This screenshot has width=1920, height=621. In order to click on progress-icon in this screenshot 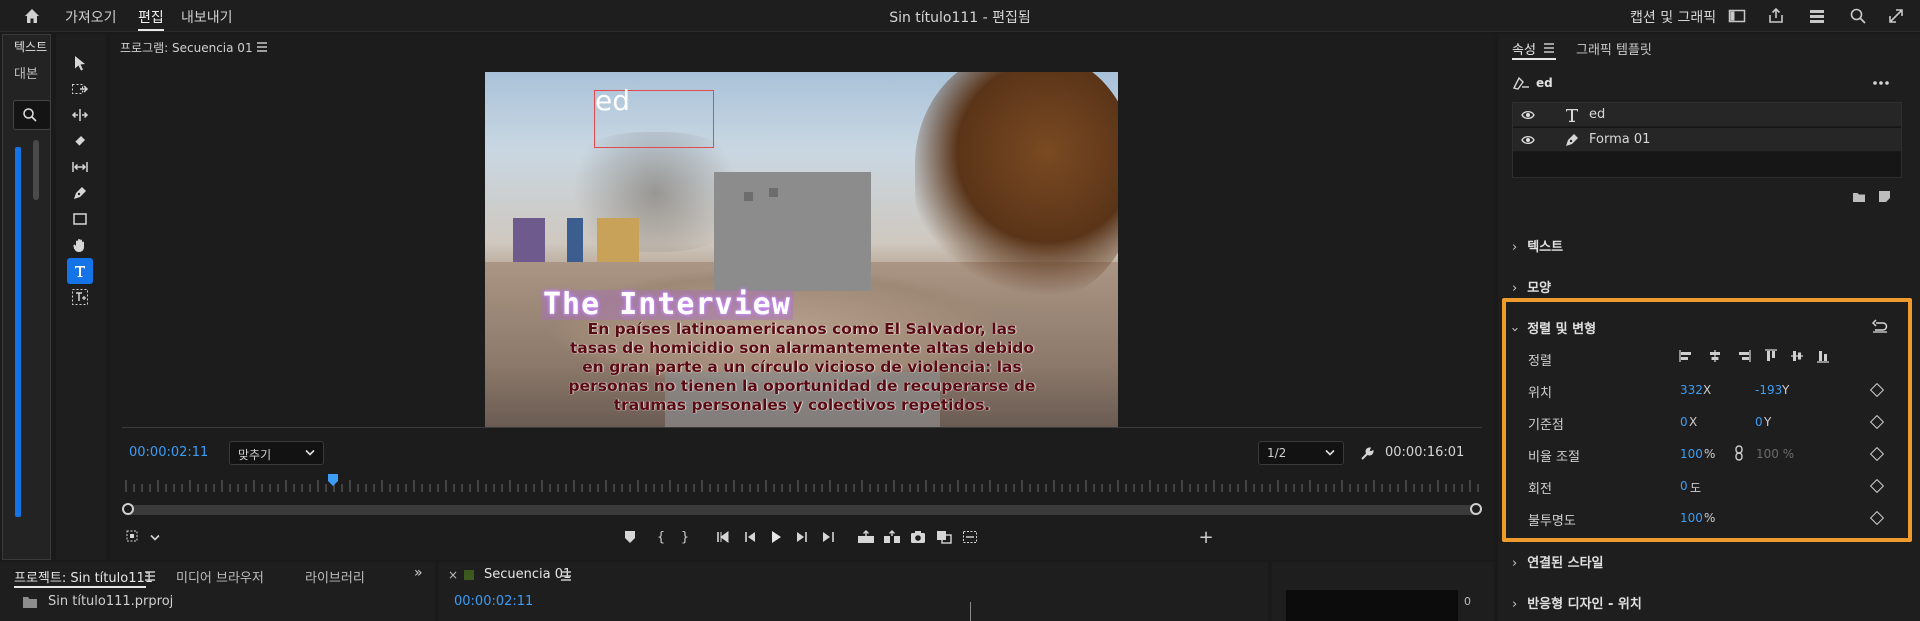, I will do `click(1817, 16)`.